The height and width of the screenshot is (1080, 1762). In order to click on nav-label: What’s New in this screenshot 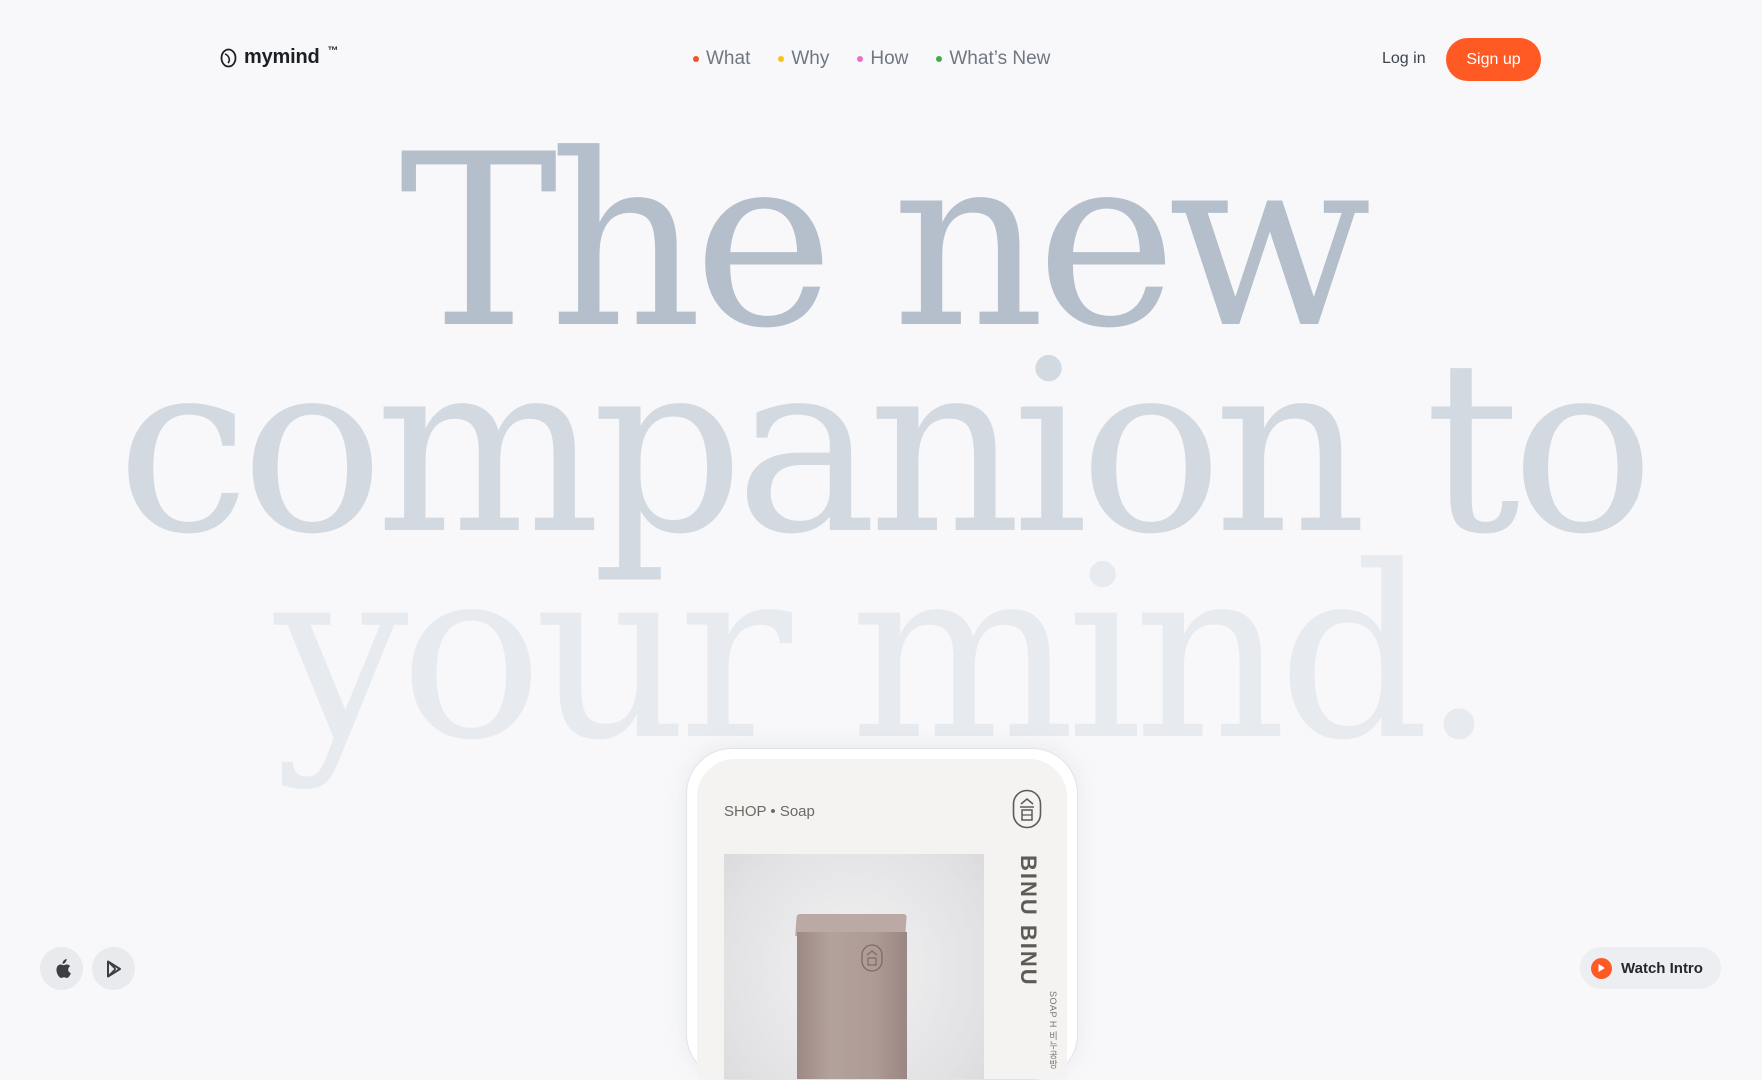, I will do `click(1000, 58)`.